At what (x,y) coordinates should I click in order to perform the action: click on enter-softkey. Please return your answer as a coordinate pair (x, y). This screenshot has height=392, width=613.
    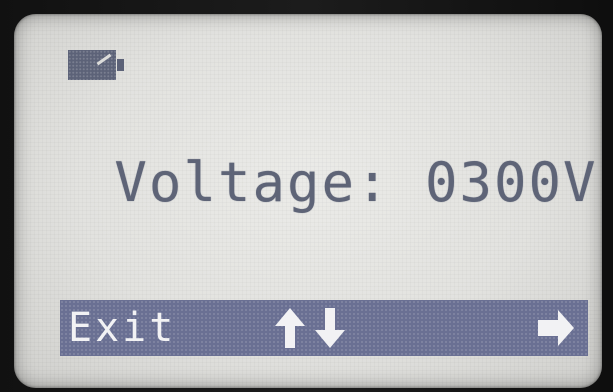
    Looking at the image, I should click on (554, 328).